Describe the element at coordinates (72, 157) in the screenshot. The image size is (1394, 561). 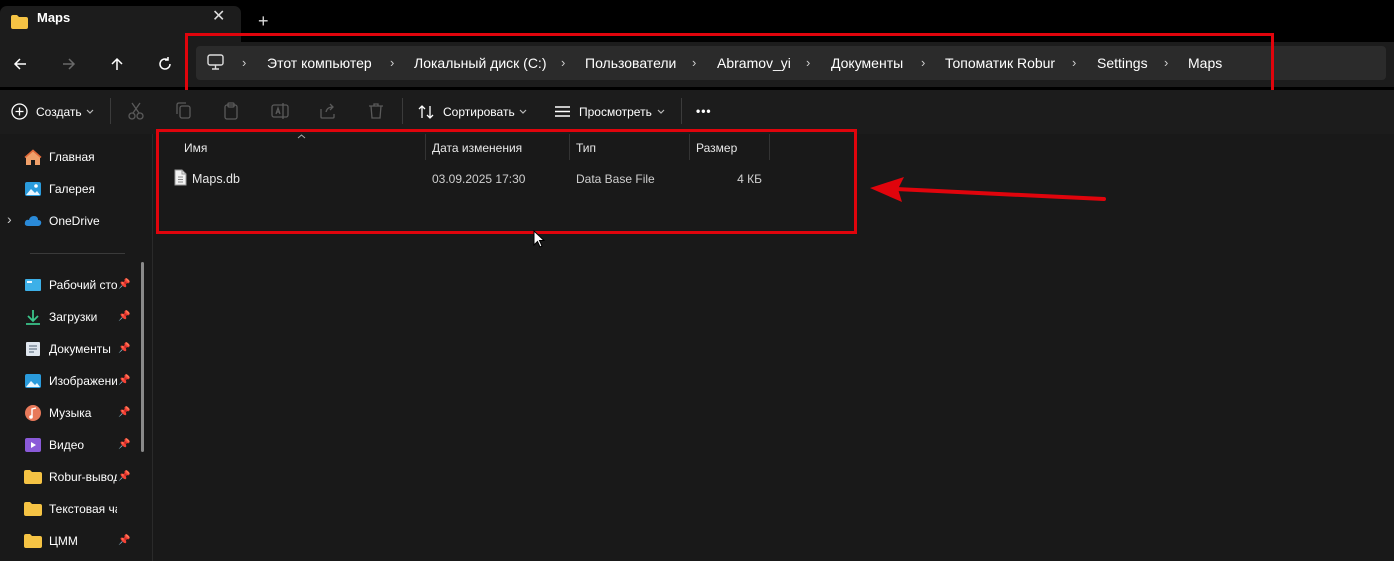
I see `sidebar-item-label: Главная` at that location.